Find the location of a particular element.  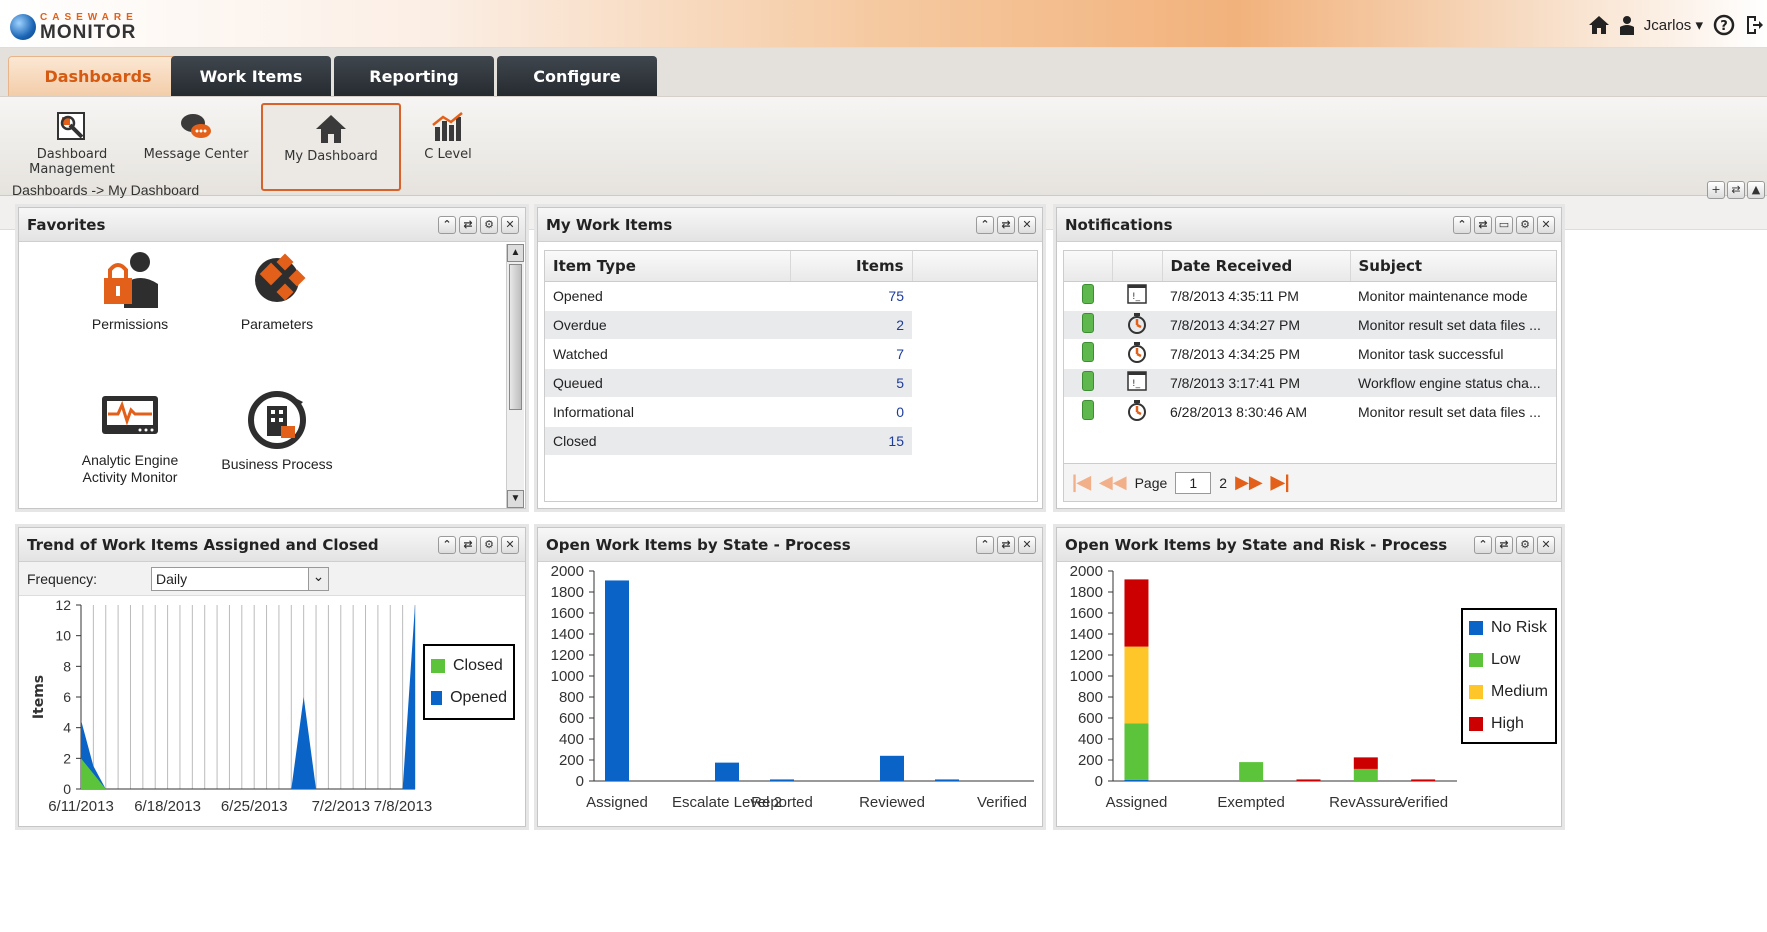

scroll-thumb is located at coordinates (515, 337).